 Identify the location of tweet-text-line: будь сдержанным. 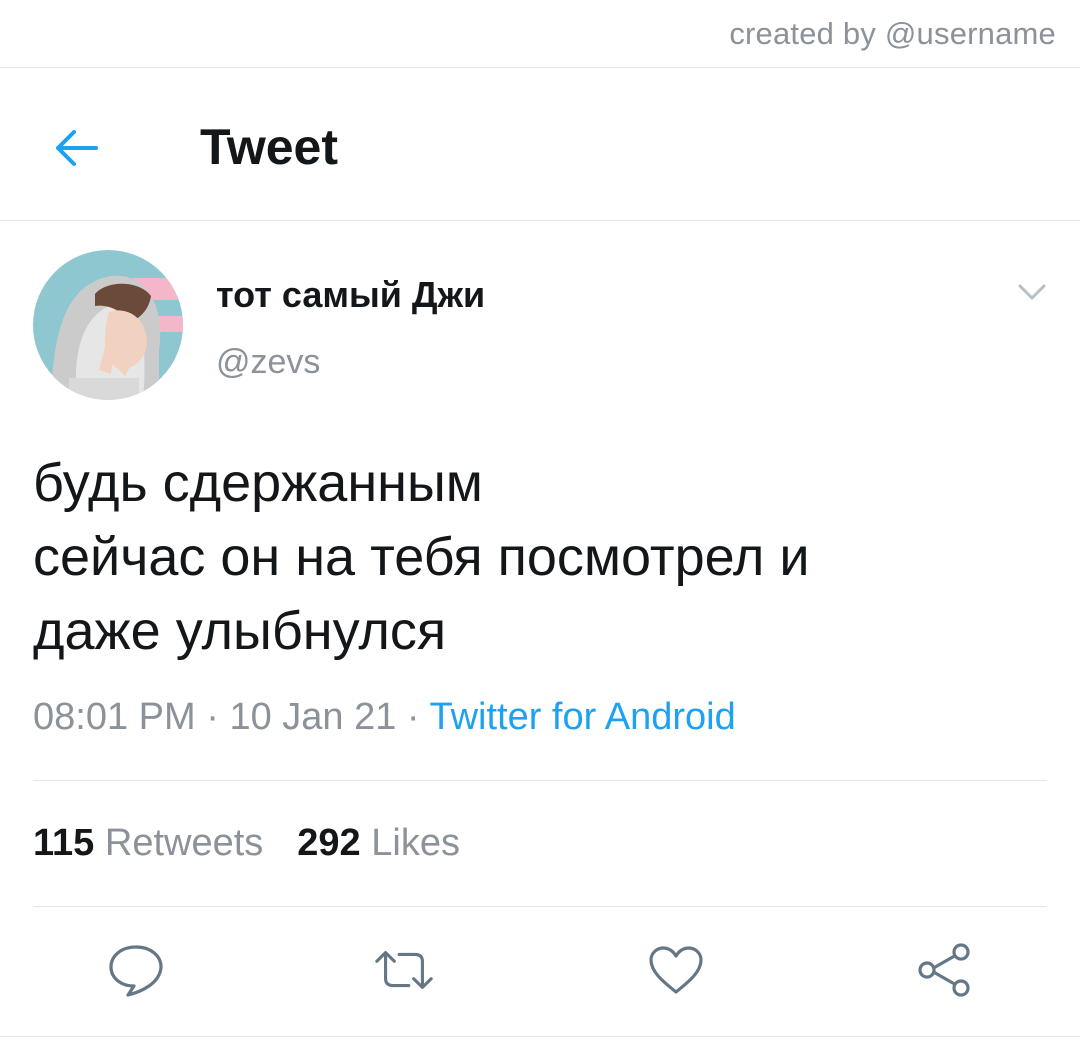
(258, 483).